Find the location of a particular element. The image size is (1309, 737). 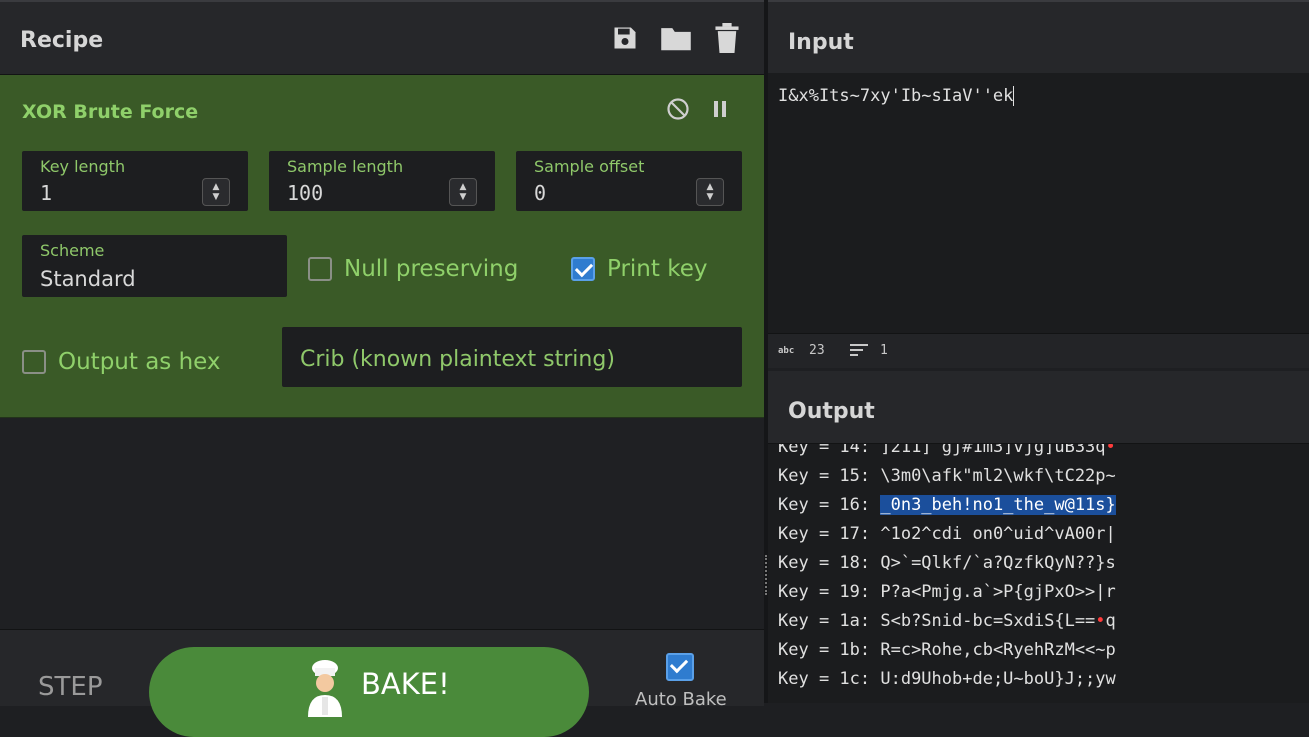

output-header: Output is located at coordinates (1038, 407).